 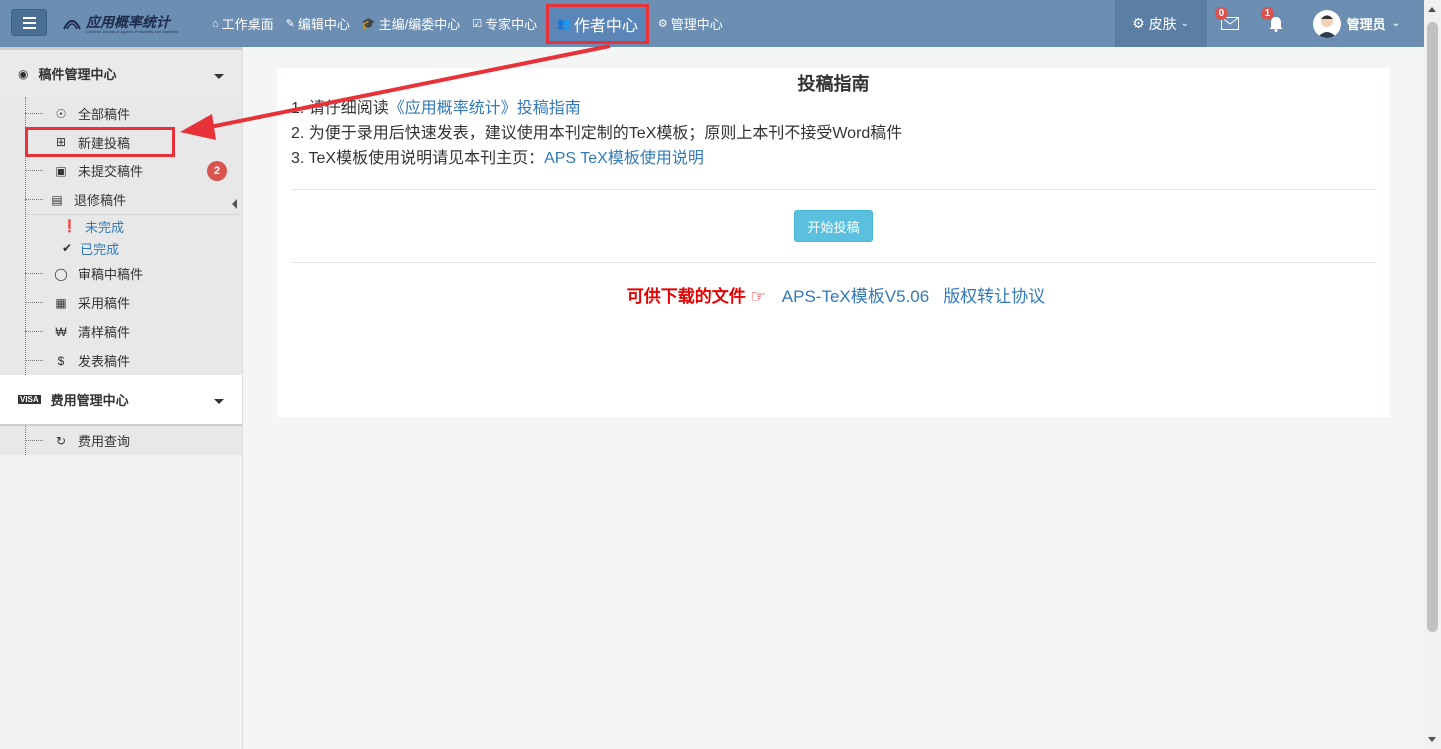 I want to click on downloads-label: 可供下载的文件 ☞, so click(x=696, y=294).